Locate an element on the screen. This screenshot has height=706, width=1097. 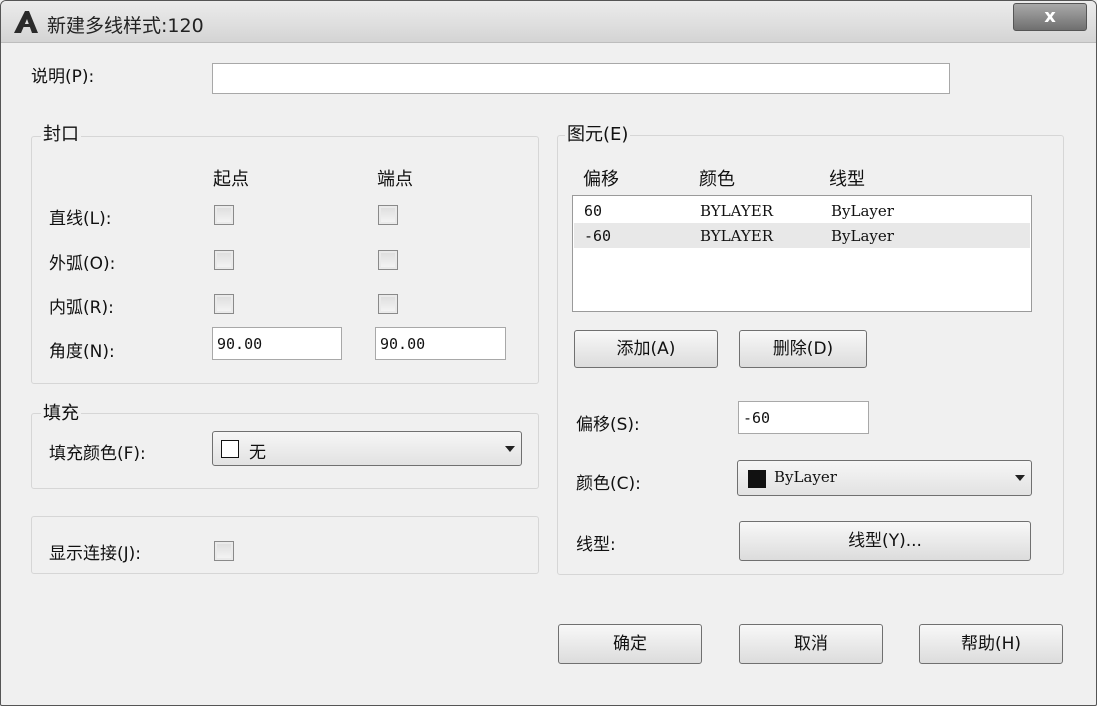
fill-color-value: 无 is located at coordinates (257, 453).